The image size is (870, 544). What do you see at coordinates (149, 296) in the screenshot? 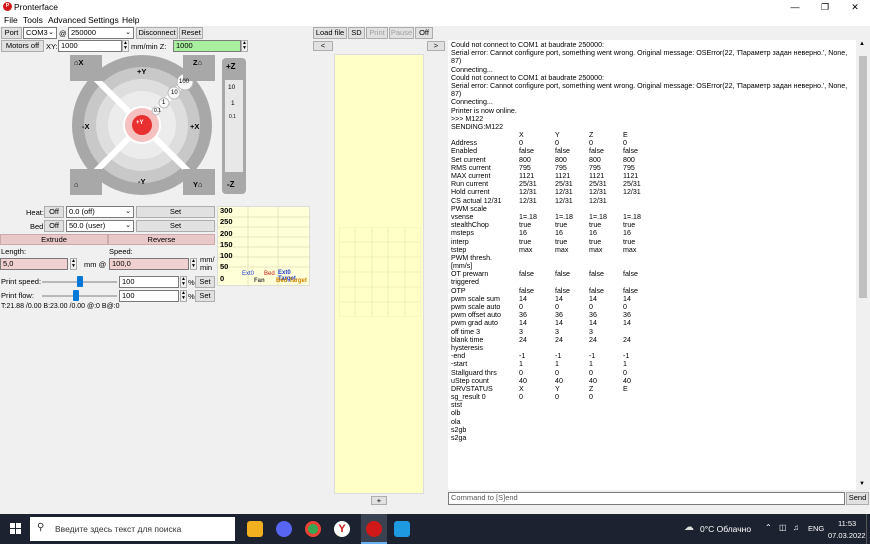
I see `print-flow-input: 100` at bounding box center [149, 296].